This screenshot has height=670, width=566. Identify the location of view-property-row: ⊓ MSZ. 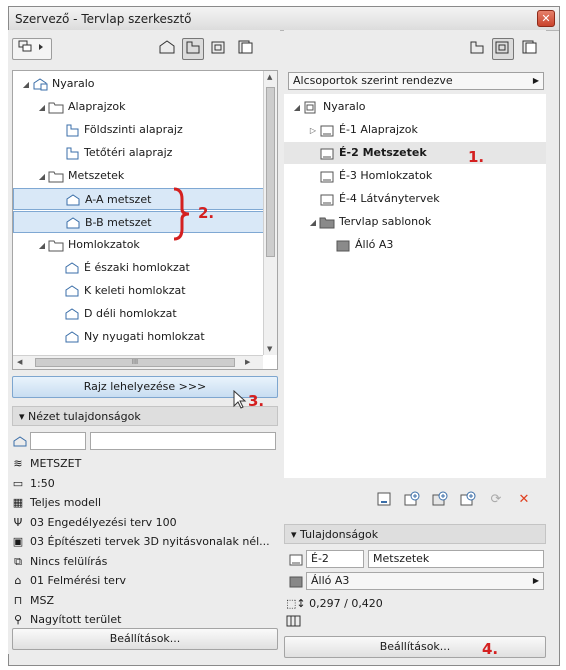
(144, 601).